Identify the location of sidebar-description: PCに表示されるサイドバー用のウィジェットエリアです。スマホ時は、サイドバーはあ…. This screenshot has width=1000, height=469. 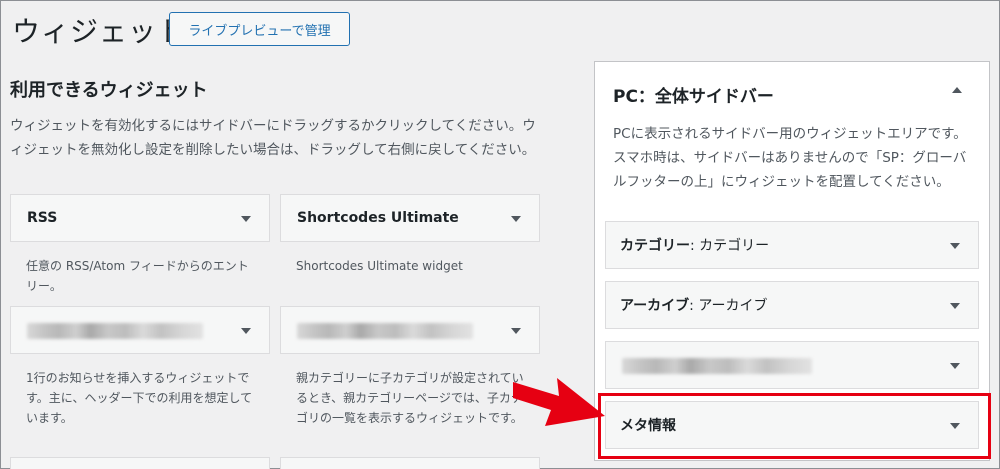
(790, 158).